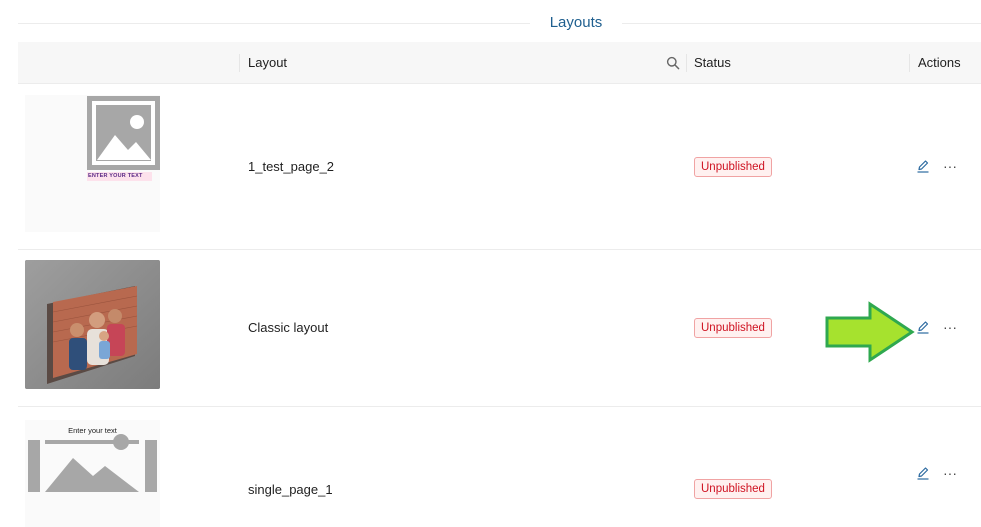  I want to click on layout-name: single_page_1, so click(290, 489).